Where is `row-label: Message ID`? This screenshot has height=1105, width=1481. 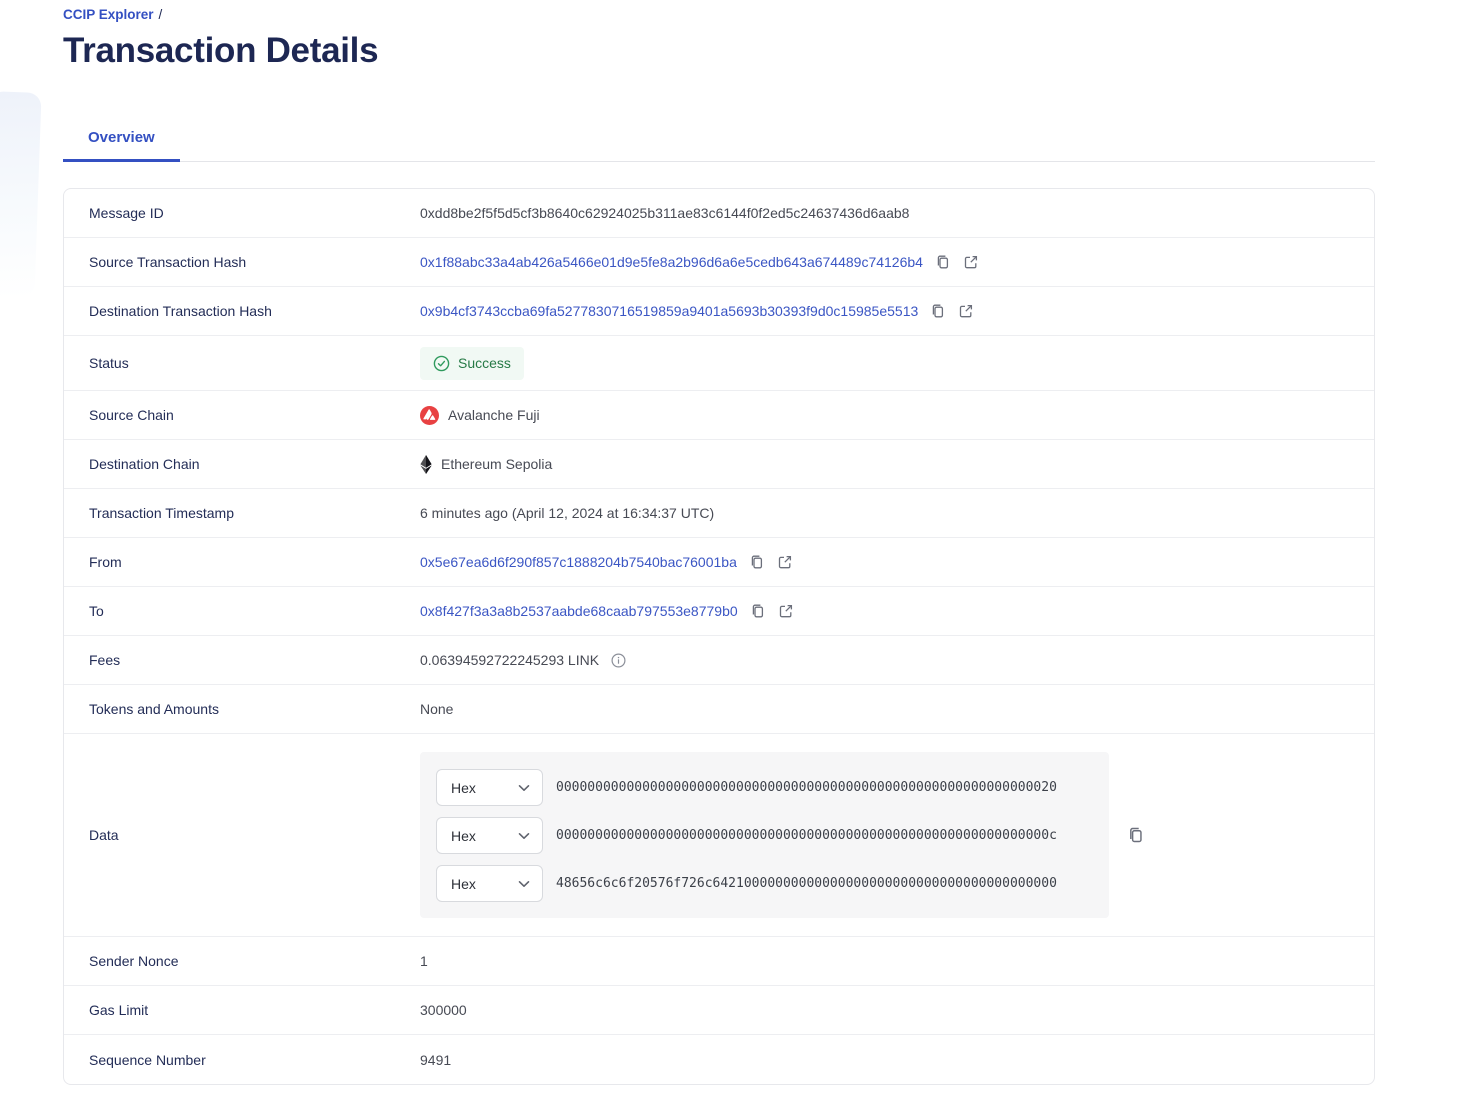 row-label: Message ID is located at coordinates (126, 213).